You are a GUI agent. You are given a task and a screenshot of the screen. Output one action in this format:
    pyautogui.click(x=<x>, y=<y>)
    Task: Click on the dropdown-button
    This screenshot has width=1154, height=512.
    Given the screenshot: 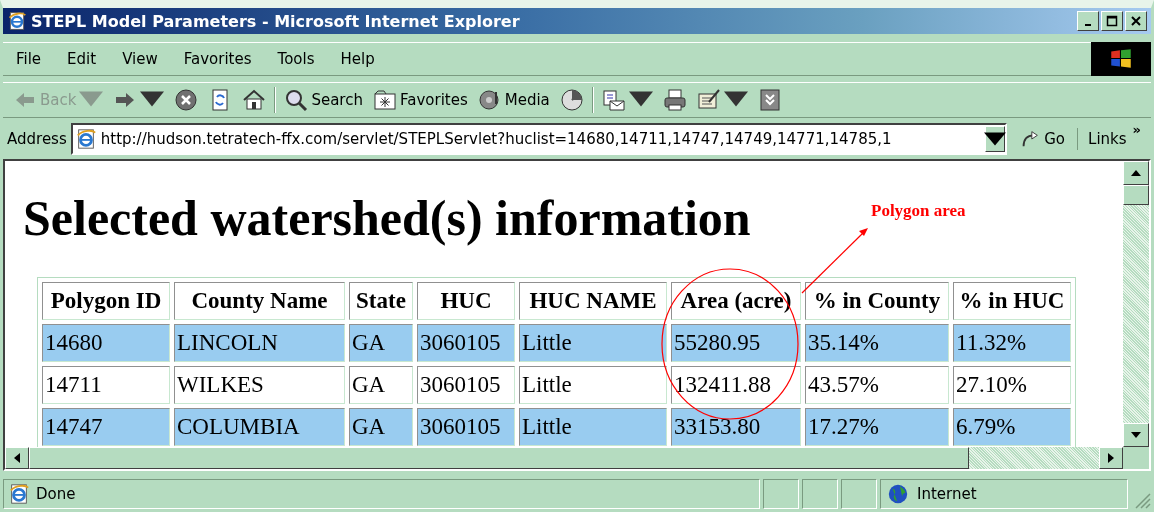 What is the action you would take?
    pyautogui.click(x=995, y=139)
    